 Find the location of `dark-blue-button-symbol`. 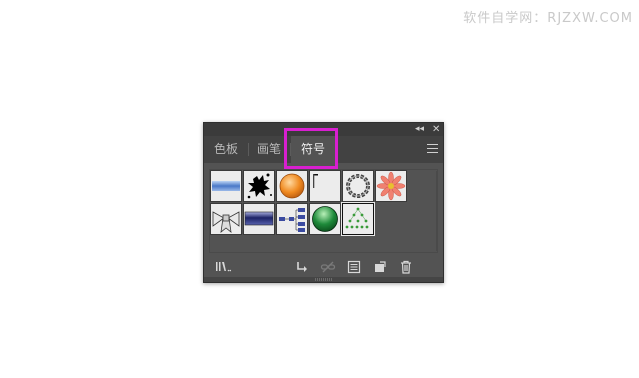

dark-blue-button-symbol is located at coordinates (259, 219).